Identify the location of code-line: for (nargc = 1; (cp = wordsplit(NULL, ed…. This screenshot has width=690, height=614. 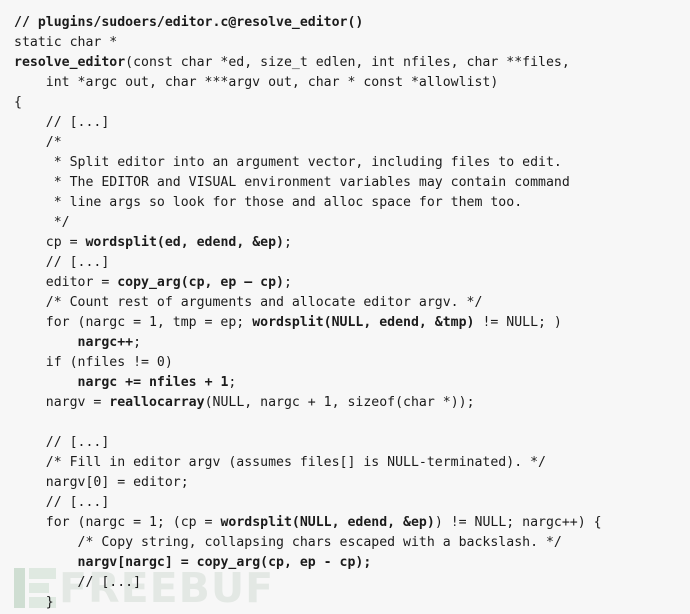
(347, 523).